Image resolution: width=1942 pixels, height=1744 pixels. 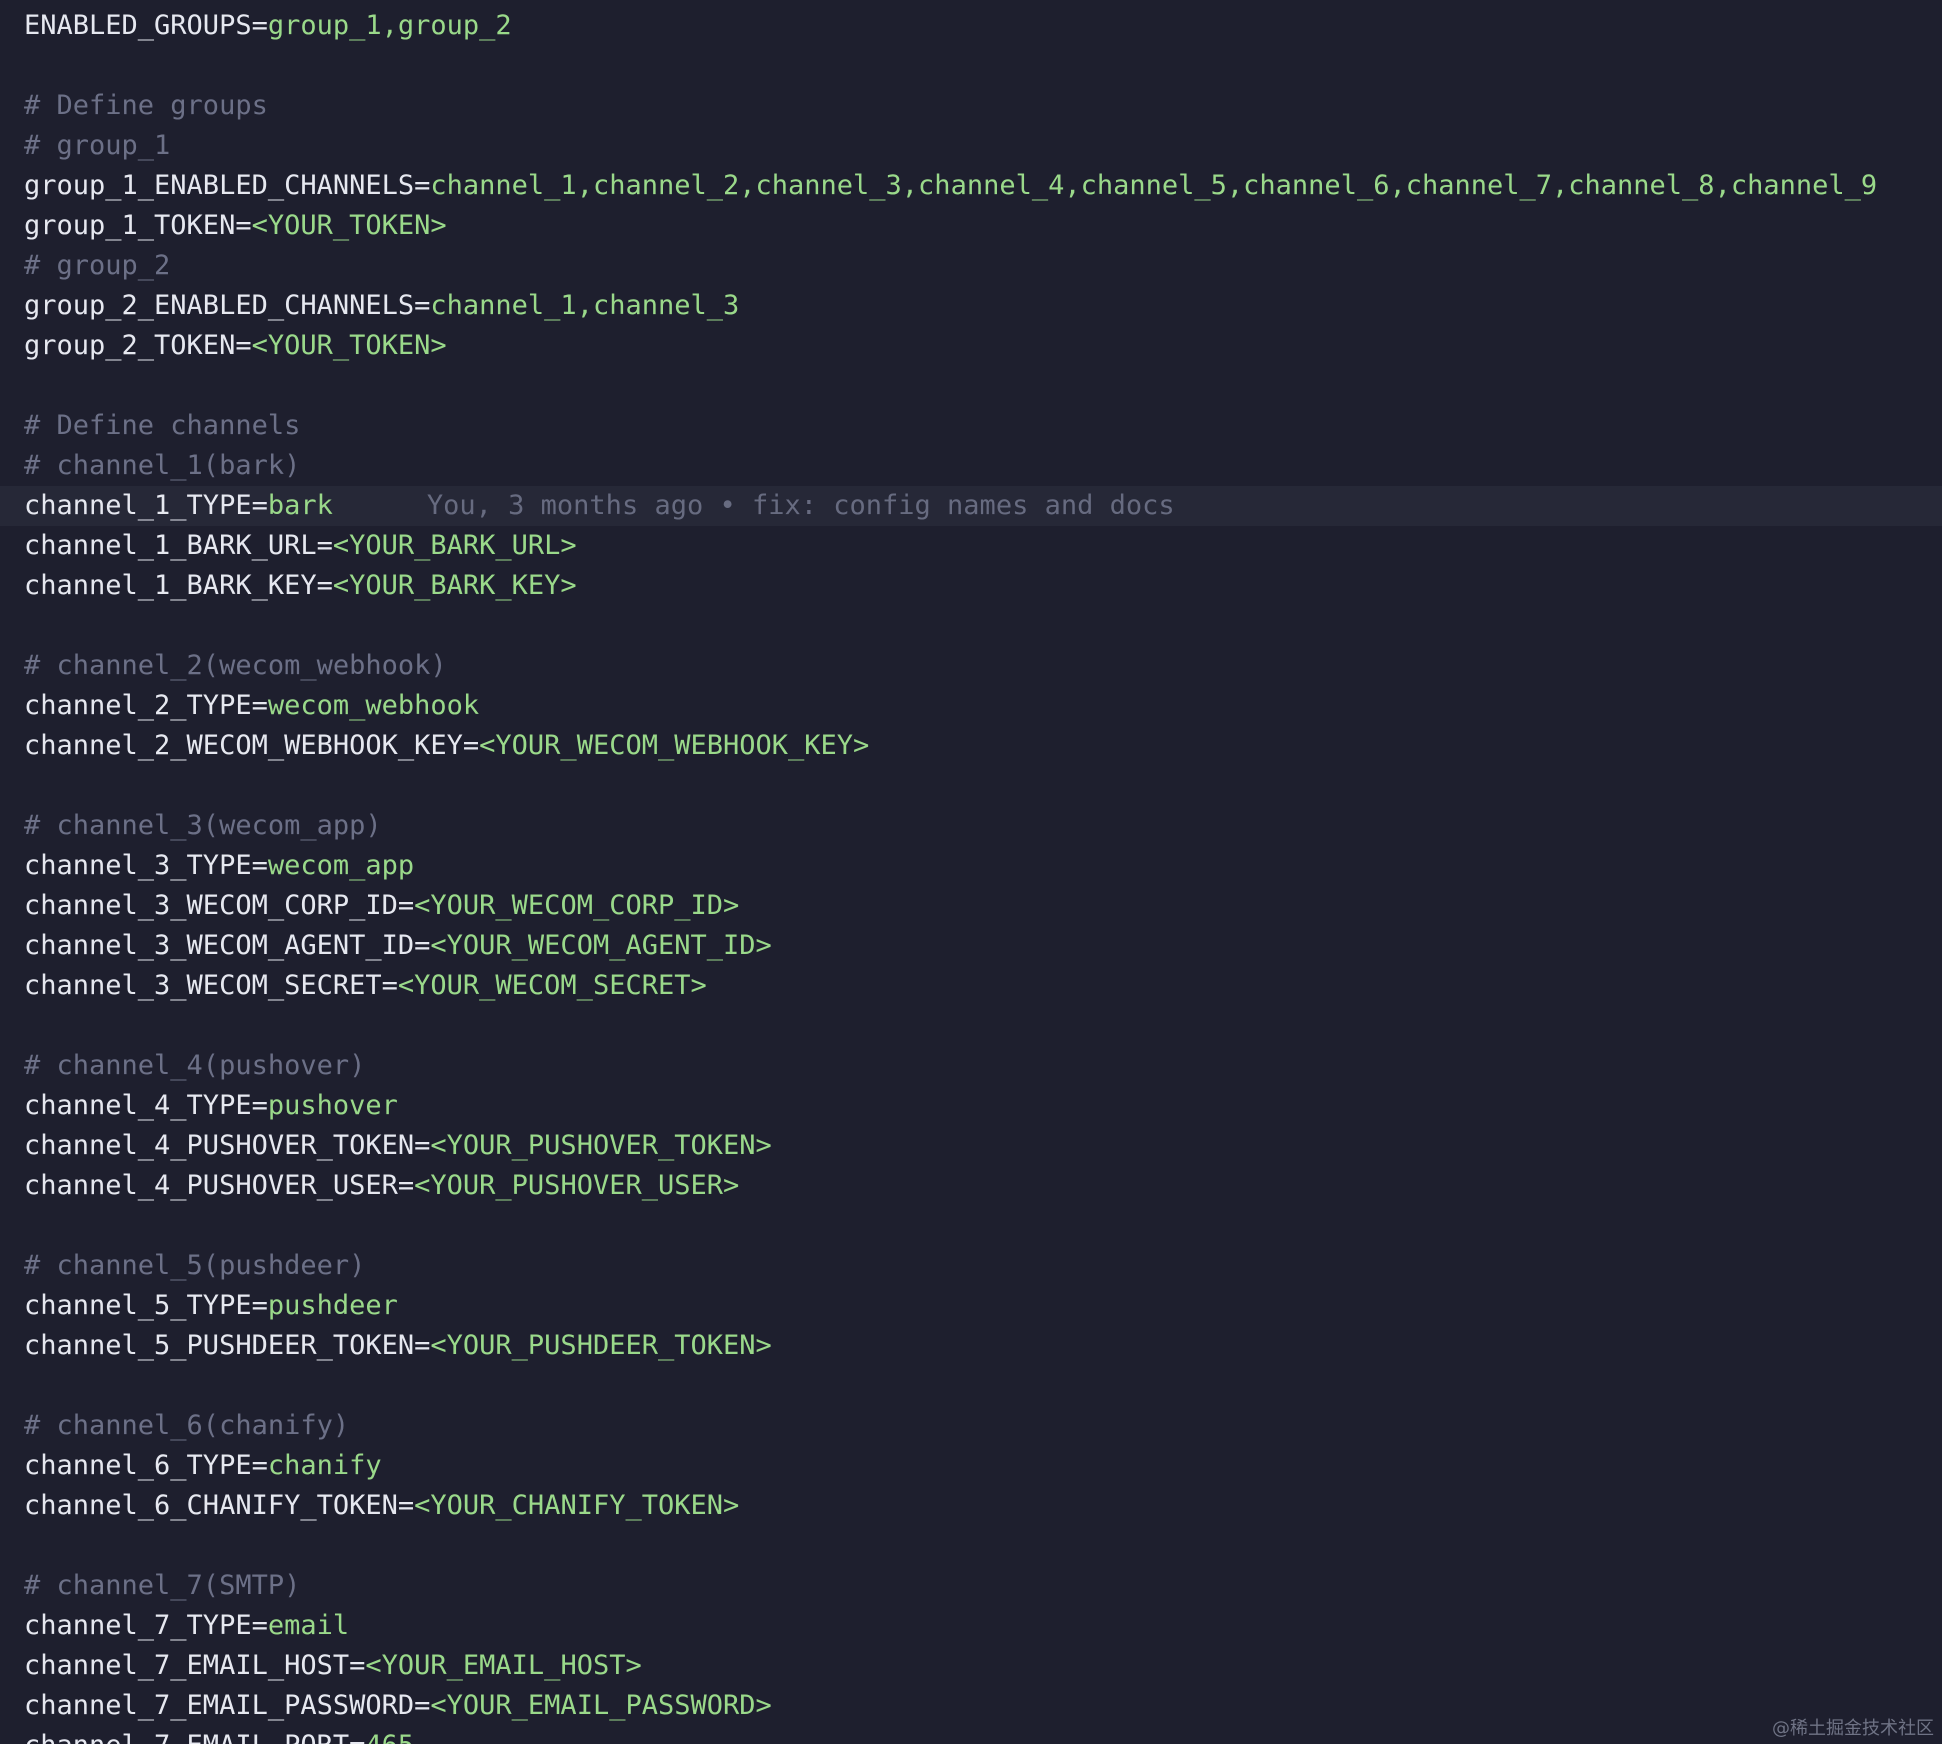 I want to click on code-comment: # group_2, so click(x=97, y=265).